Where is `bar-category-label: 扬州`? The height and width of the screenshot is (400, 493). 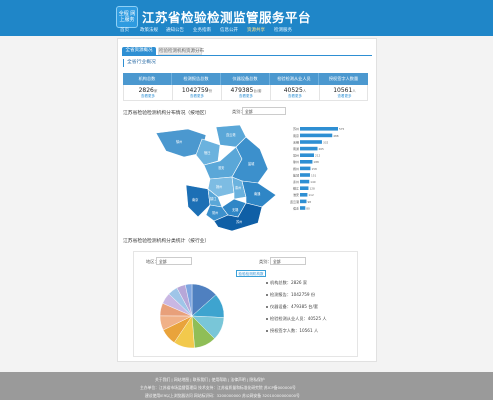
bar-category-label: 扬州 is located at coordinates (296, 168).